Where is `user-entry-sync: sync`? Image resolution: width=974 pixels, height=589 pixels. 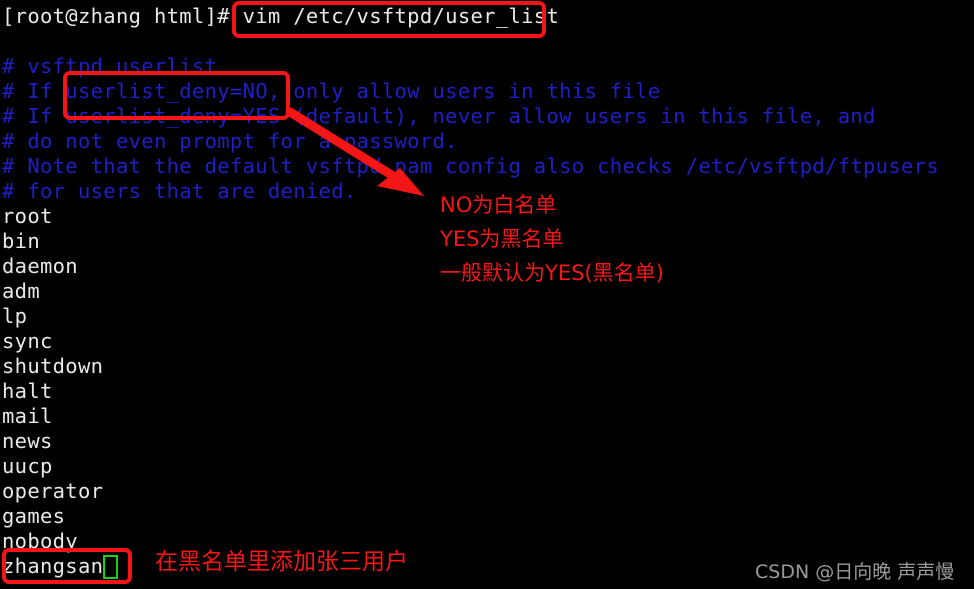
user-entry-sync: sync is located at coordinates (27, 341).